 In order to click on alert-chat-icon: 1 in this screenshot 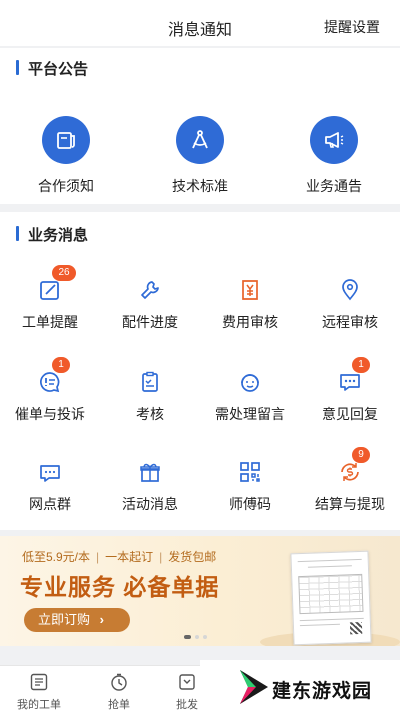, I will do `click(54, 375)`.